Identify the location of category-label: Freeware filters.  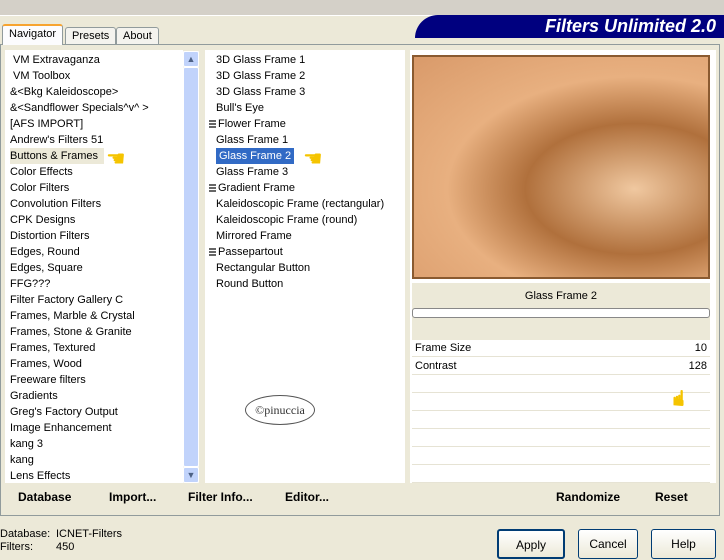
(48, 380).